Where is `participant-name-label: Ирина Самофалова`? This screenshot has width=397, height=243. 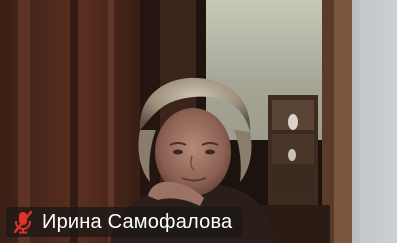 participant-name-label: Ирина Самофалова is located at coordinates (124, 222).